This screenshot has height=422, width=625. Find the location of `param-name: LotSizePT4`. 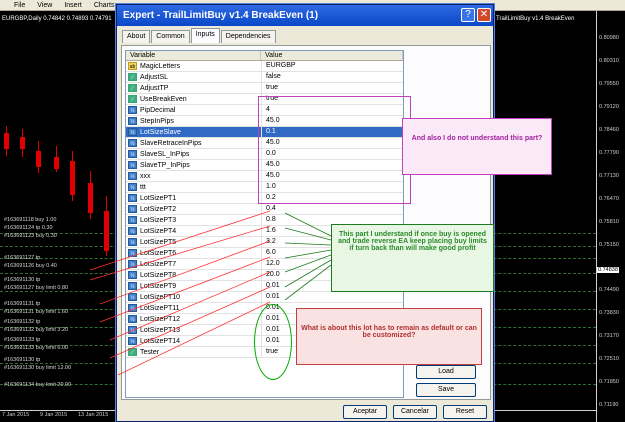

param-name: LotSizePT4 is located at coordinates (158, 231).